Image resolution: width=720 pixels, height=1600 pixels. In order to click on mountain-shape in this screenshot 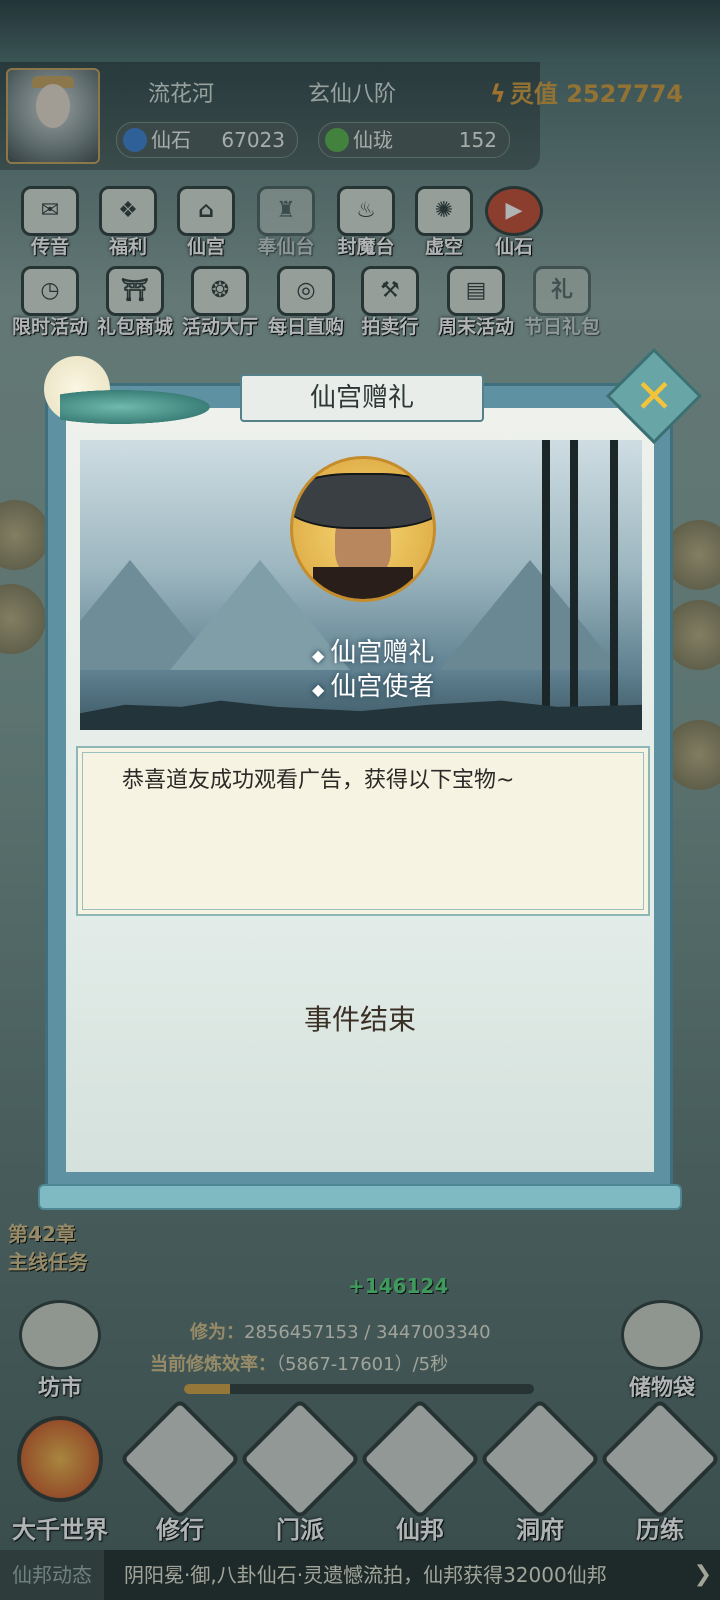, I will do `click(530, 615)`.